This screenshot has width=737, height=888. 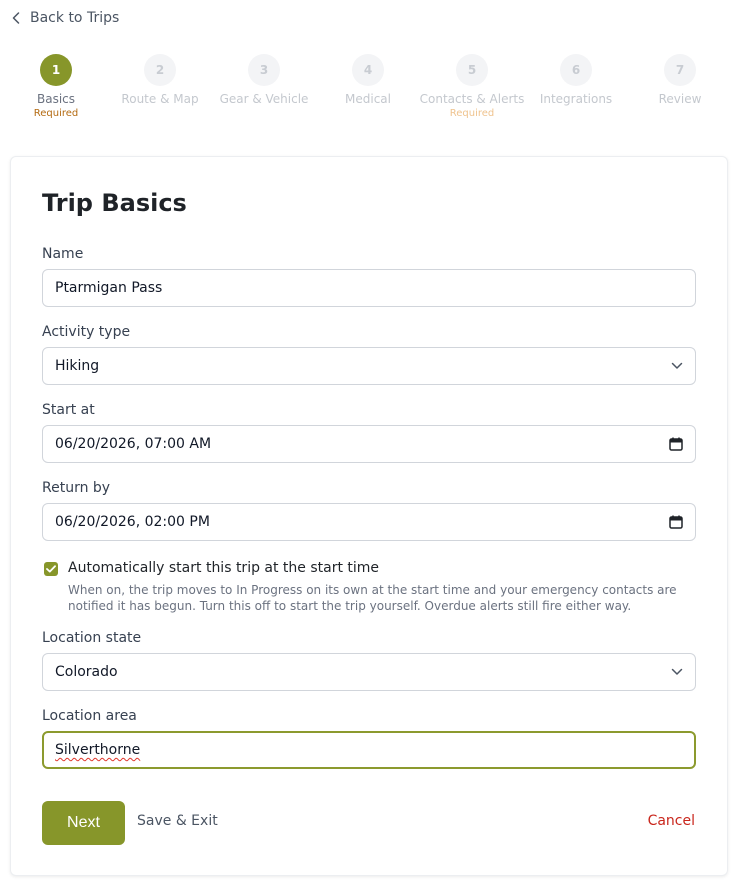 I want to click on location-area-value: Silverthorne, so click(x=98, y=750).